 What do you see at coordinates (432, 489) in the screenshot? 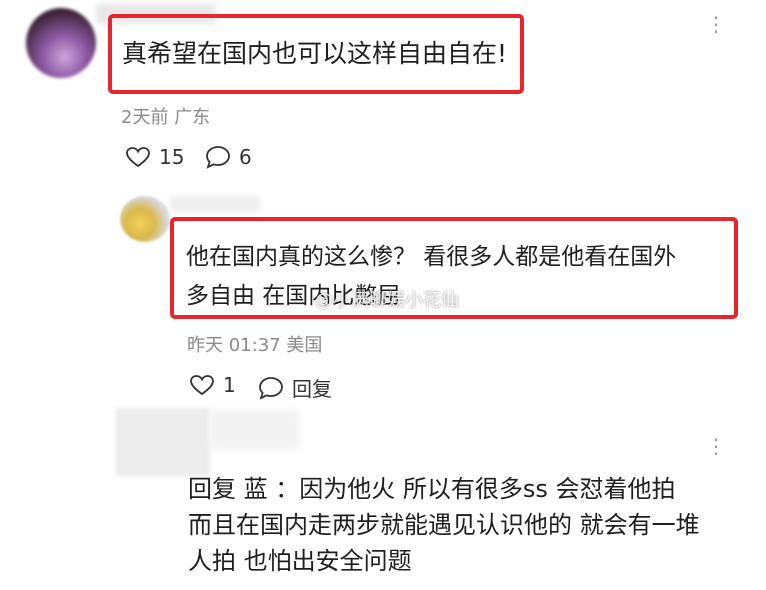
I see `reply-text-line: 回复 蓝 ：因为他火 所以有很多ss 会怼着他拍` at bounding box center [432, 489].